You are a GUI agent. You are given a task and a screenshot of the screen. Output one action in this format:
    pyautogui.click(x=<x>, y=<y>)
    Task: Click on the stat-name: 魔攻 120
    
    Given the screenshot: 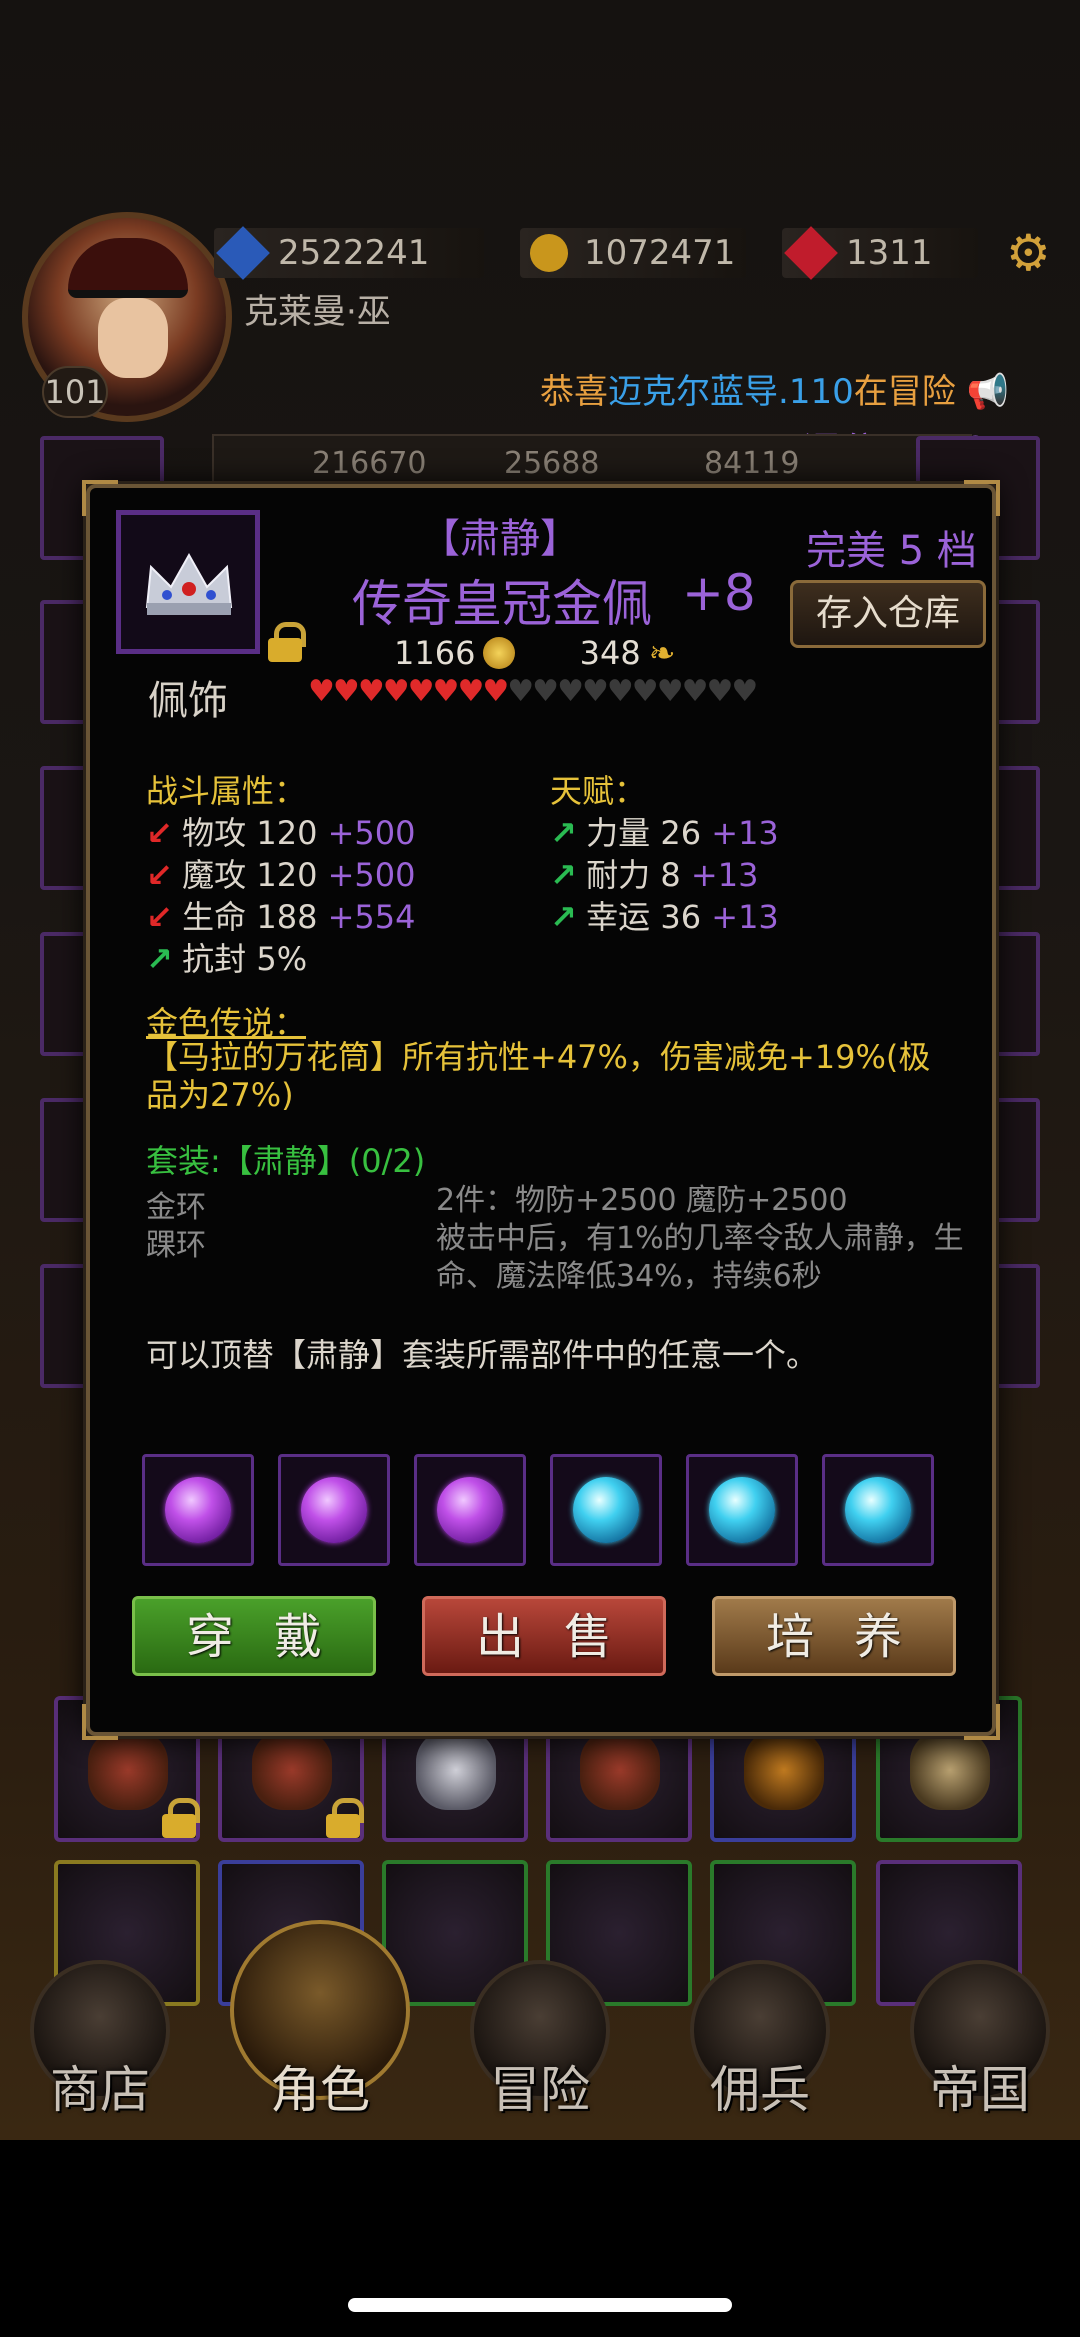 What is the action you would take?
    pyautogui.click(x=250, y=875)
    